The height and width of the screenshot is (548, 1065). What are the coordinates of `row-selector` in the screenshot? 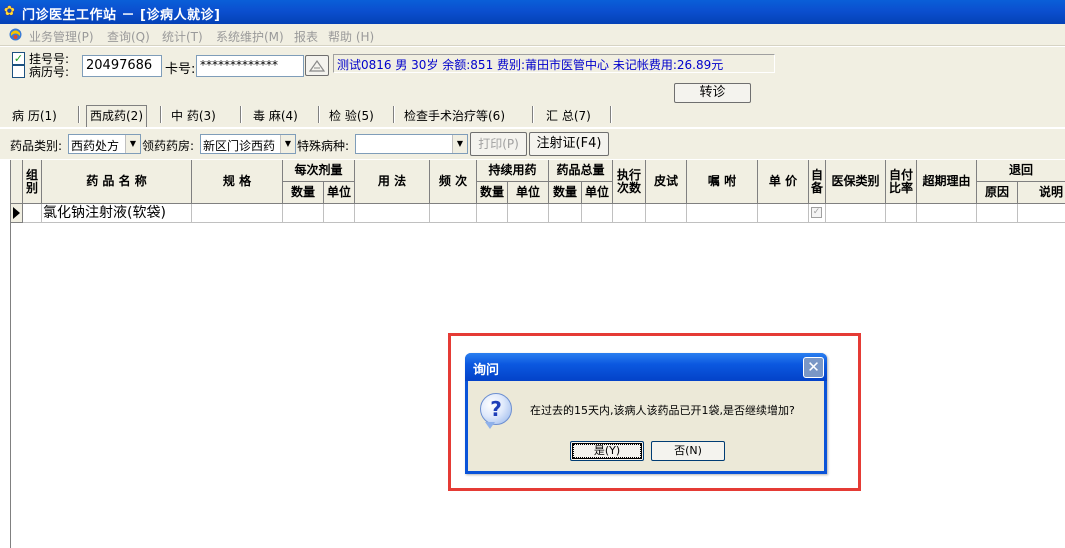 It's located at (17, 213).